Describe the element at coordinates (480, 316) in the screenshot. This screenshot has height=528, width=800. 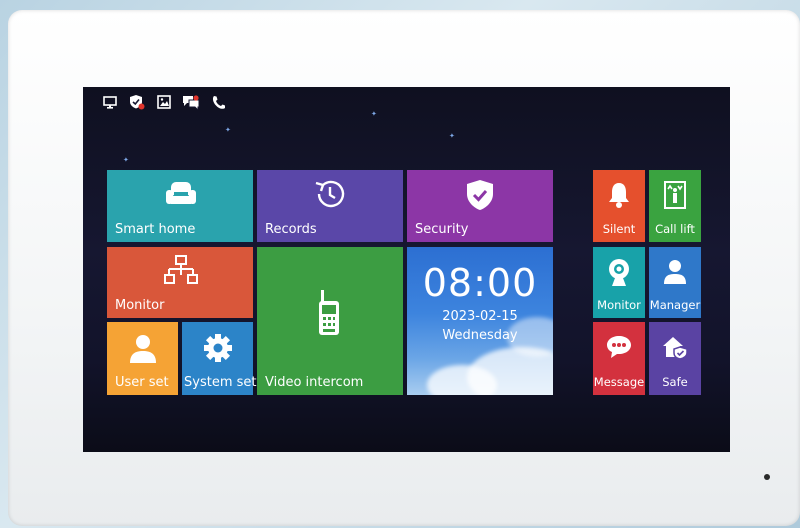
I see `clock-date: 2023-02-15` at that location.